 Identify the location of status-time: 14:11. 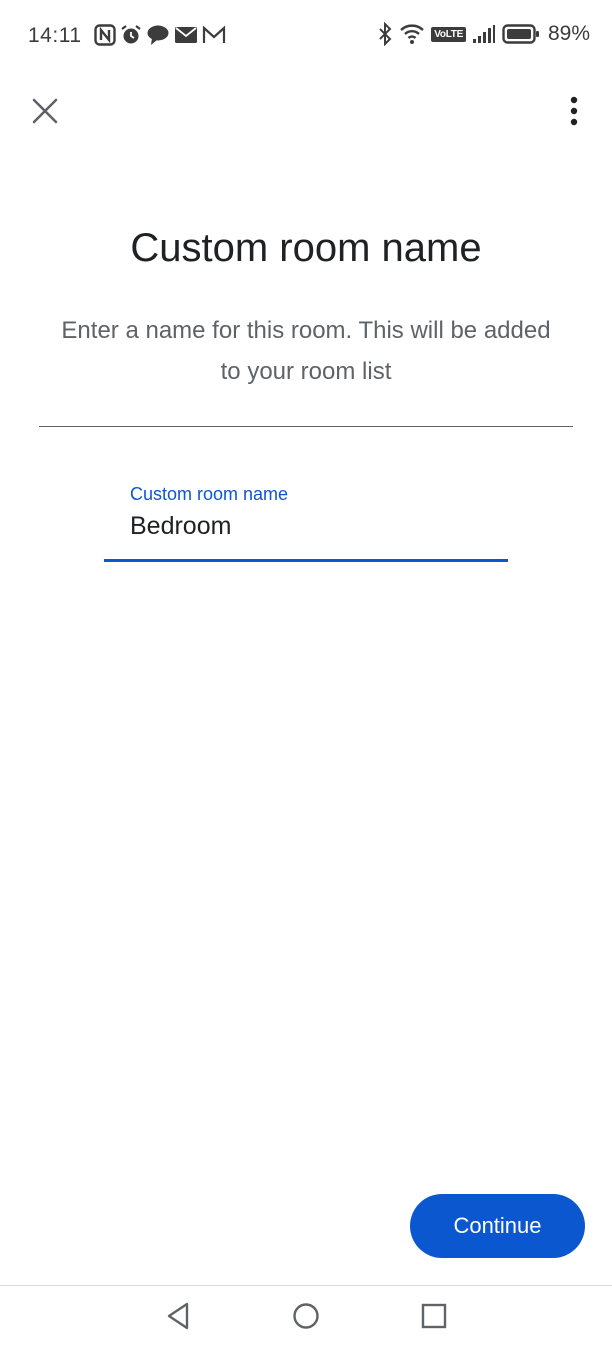
(55, 35).